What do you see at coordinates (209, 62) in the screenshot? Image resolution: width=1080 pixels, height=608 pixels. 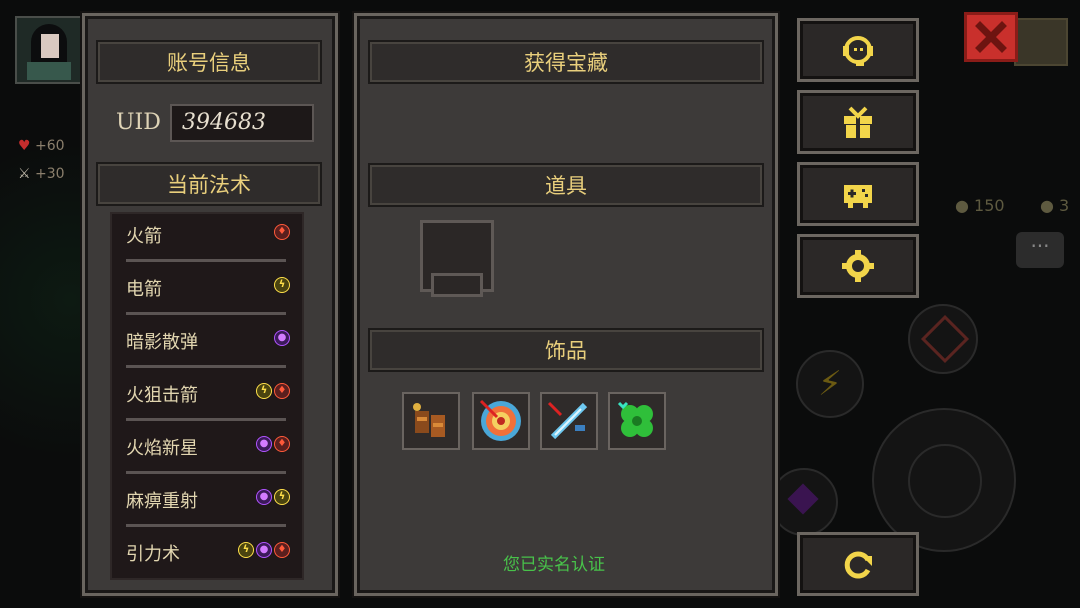 I see `account-info-title: 账号信息` at bounding box center [209, 62].